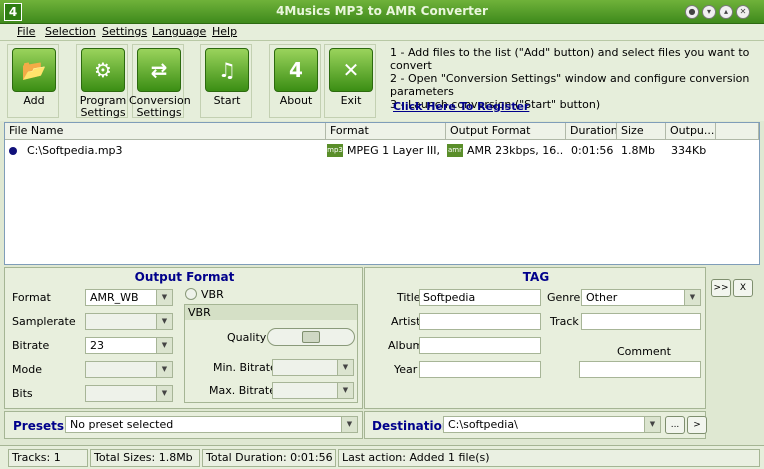  What do you see at coordinates (641, 297) in the screenshot?
I see `genre-select: Other ▼` at bounding box center [641, 297].